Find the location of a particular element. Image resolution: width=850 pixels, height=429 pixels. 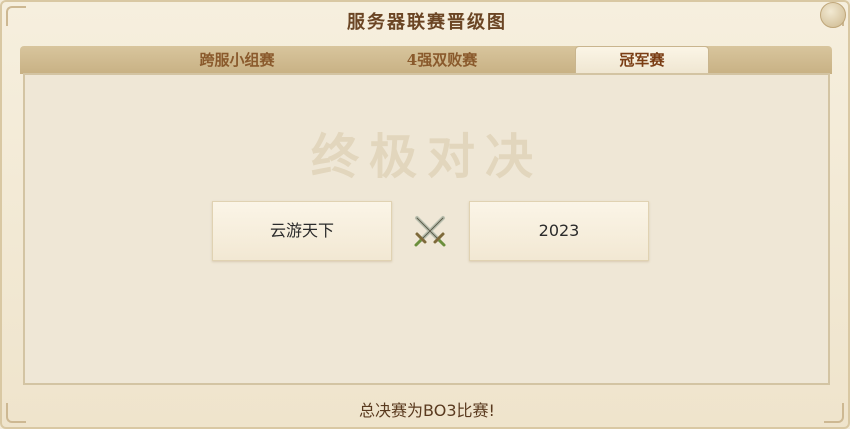

team-right: 2023 is located at coordinates (559, 231).